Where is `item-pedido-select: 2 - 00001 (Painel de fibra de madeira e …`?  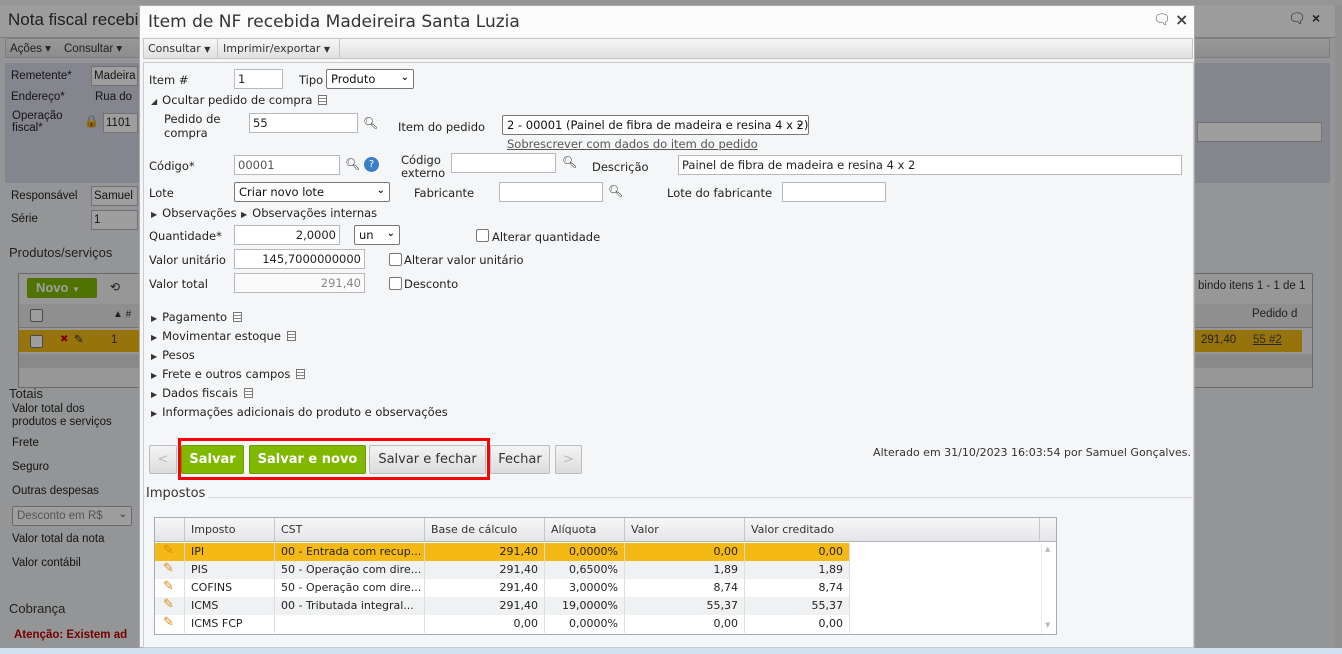 item-pedido-select: 2 - 00001 (Painel de fibra de madeira e … is located at coordinates (655, 125).